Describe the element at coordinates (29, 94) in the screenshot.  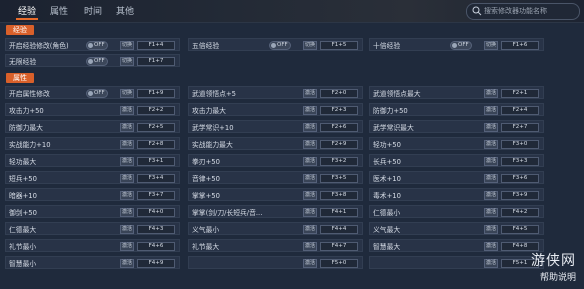
I see `cheat-label: 开启属性修改` at that location.